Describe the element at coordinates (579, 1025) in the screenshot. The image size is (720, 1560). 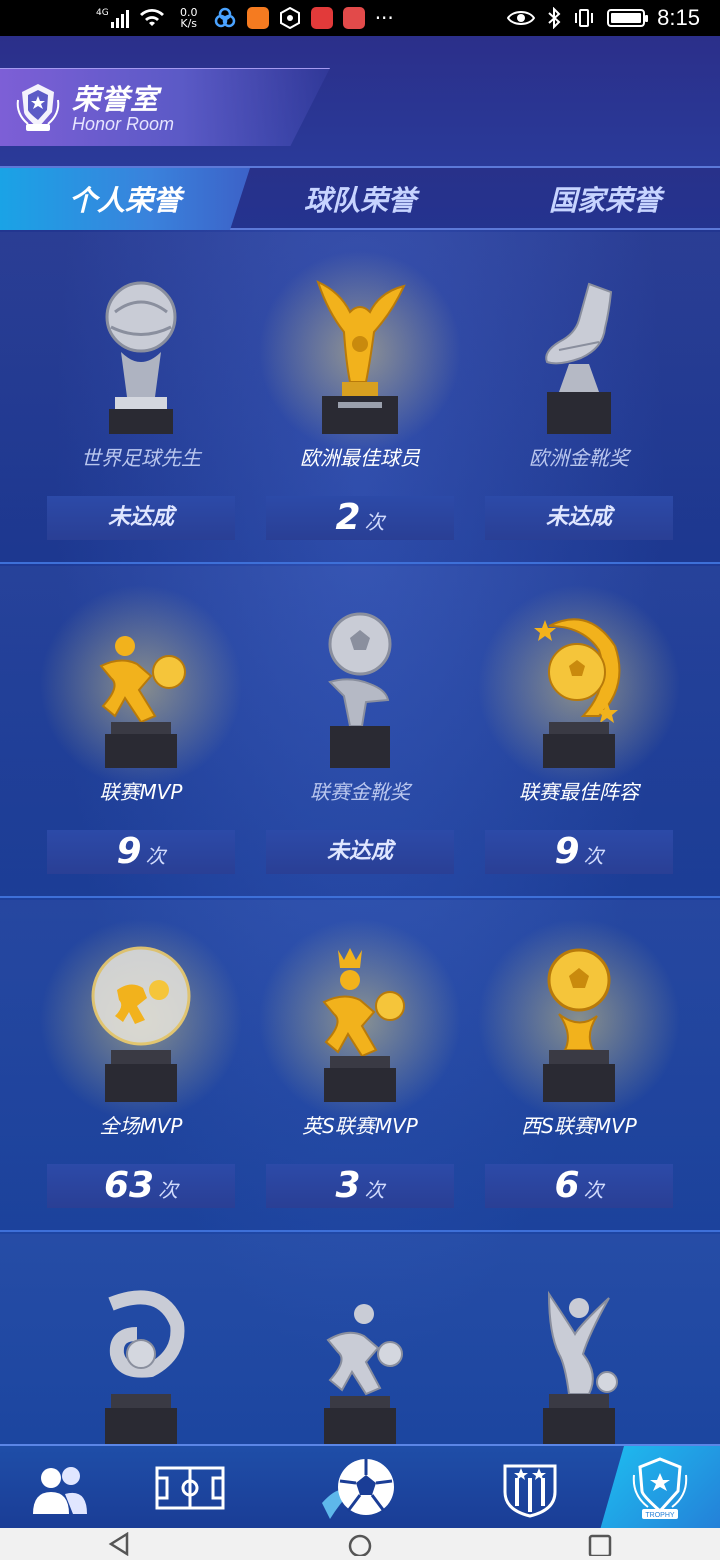
I see `esp-s-league-mvp-trophy-icon` at that location.